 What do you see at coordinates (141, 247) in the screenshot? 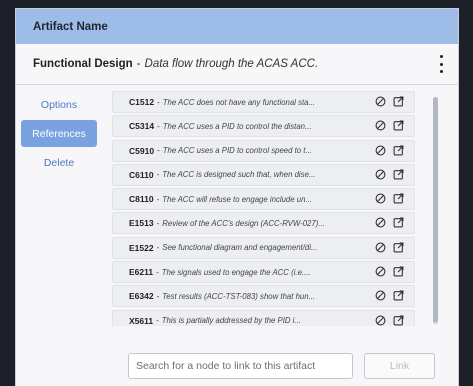
I see `reference-code: E1522` at bounding box center [141, 247].